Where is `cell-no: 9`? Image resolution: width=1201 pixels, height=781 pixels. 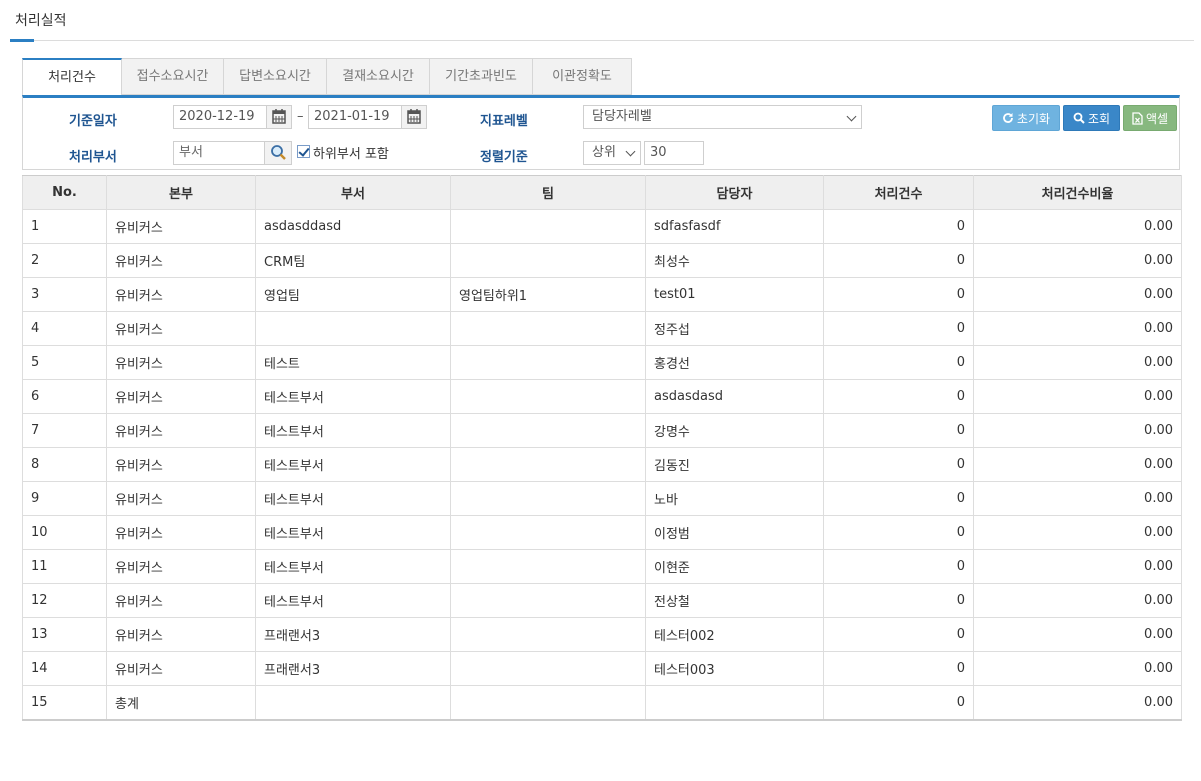 cell-no: 9 is located at coordinates (64, 498).